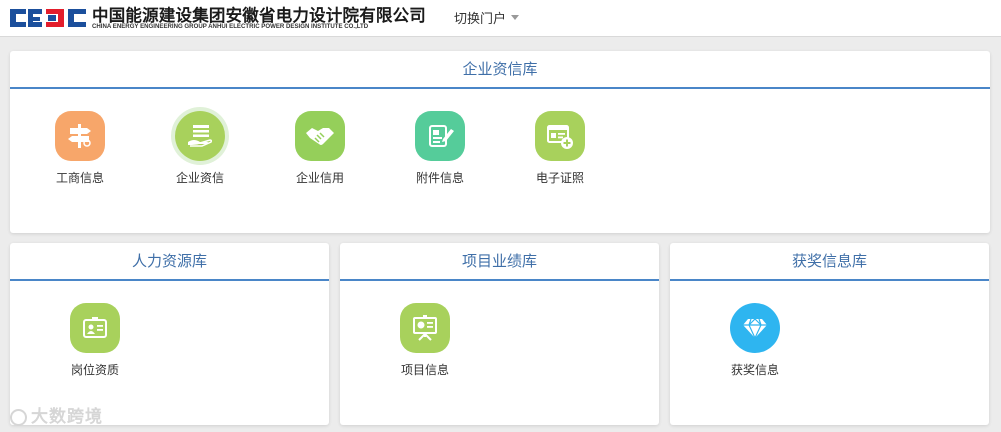 This screenshot has width=1001, height=432. I want to click on panel-title: 企业资信库, so click(500, 70).